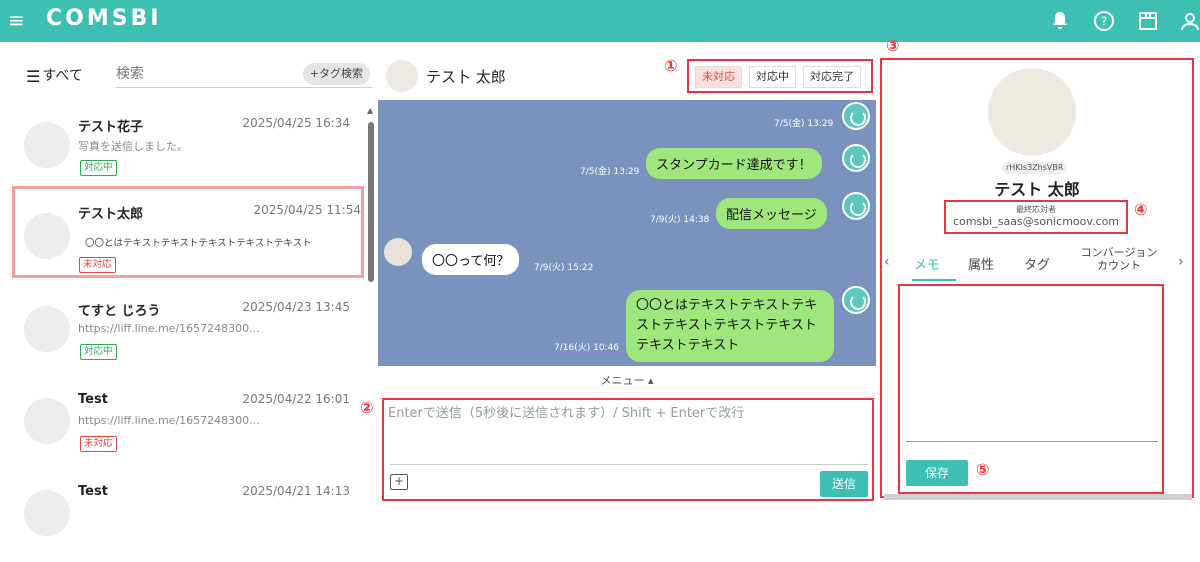 Image resolution: width=1200 pixels, height=562 pixels. Describe the element at coordinates (887, 262) in the screenshot. I see `chevron-left-icon: ‹` at that location.